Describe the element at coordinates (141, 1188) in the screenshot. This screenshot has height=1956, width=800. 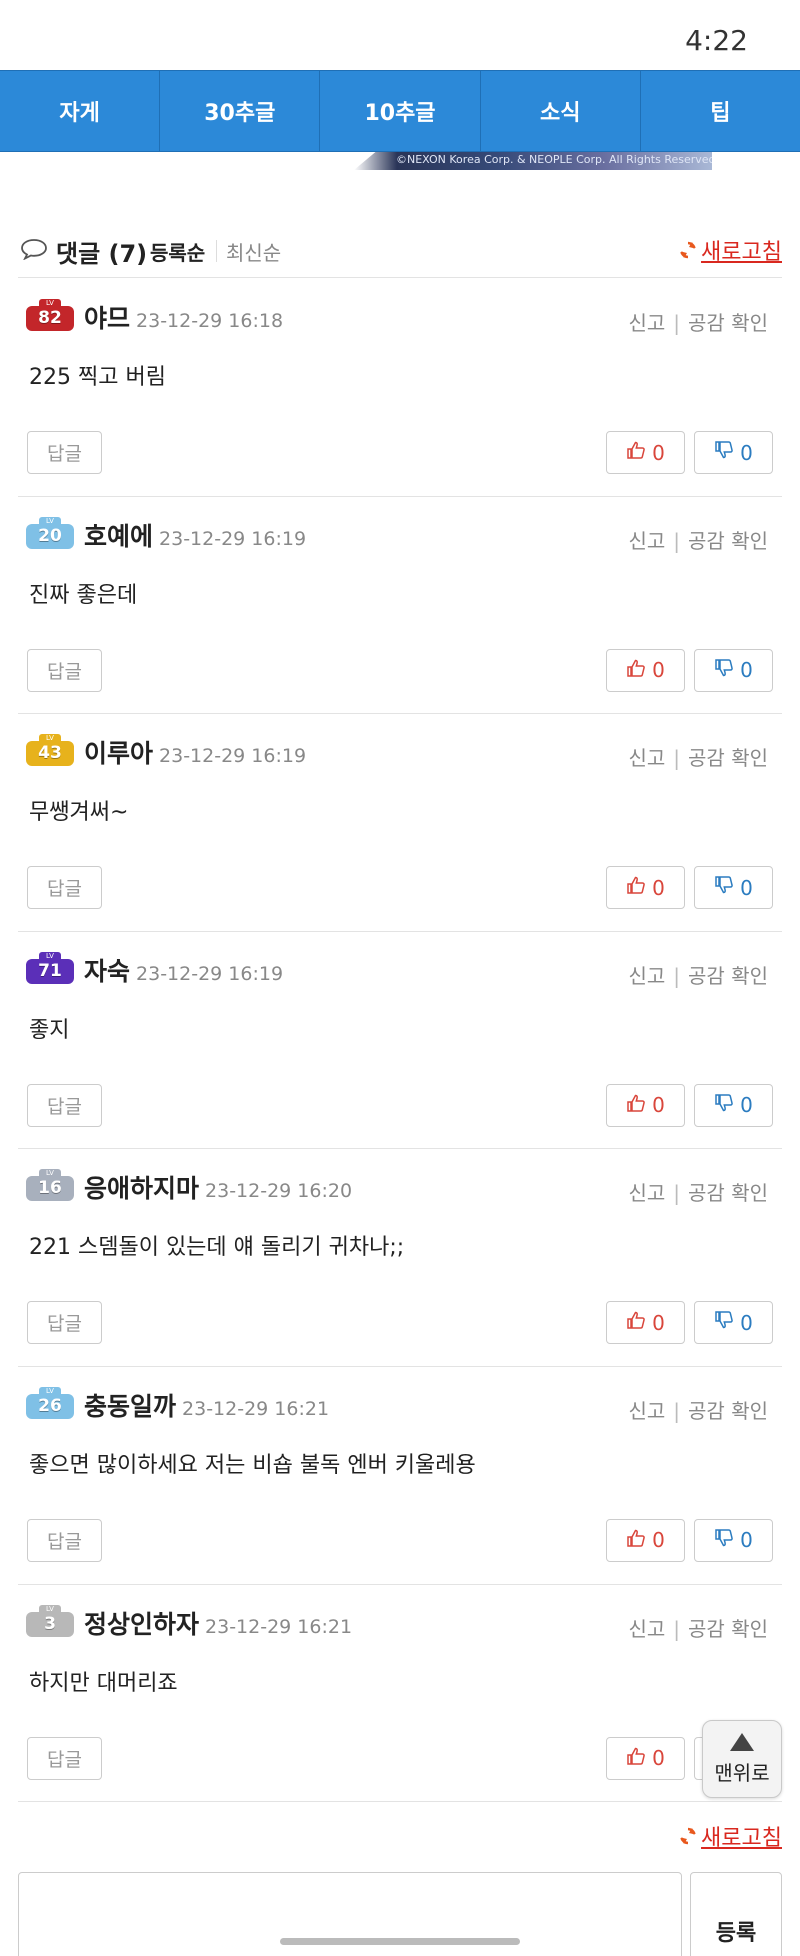
I see `comment-author: 응애하지마` at that location.